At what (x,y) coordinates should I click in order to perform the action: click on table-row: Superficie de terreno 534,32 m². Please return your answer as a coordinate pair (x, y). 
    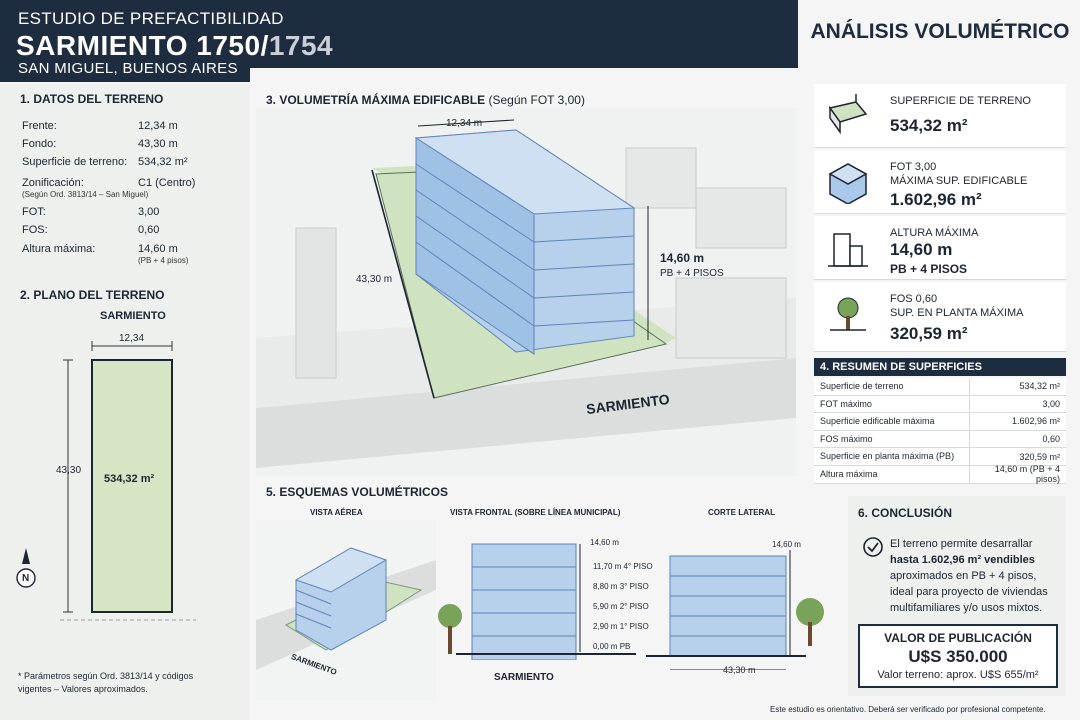
    Looking at the image, I should click on (940, 387).